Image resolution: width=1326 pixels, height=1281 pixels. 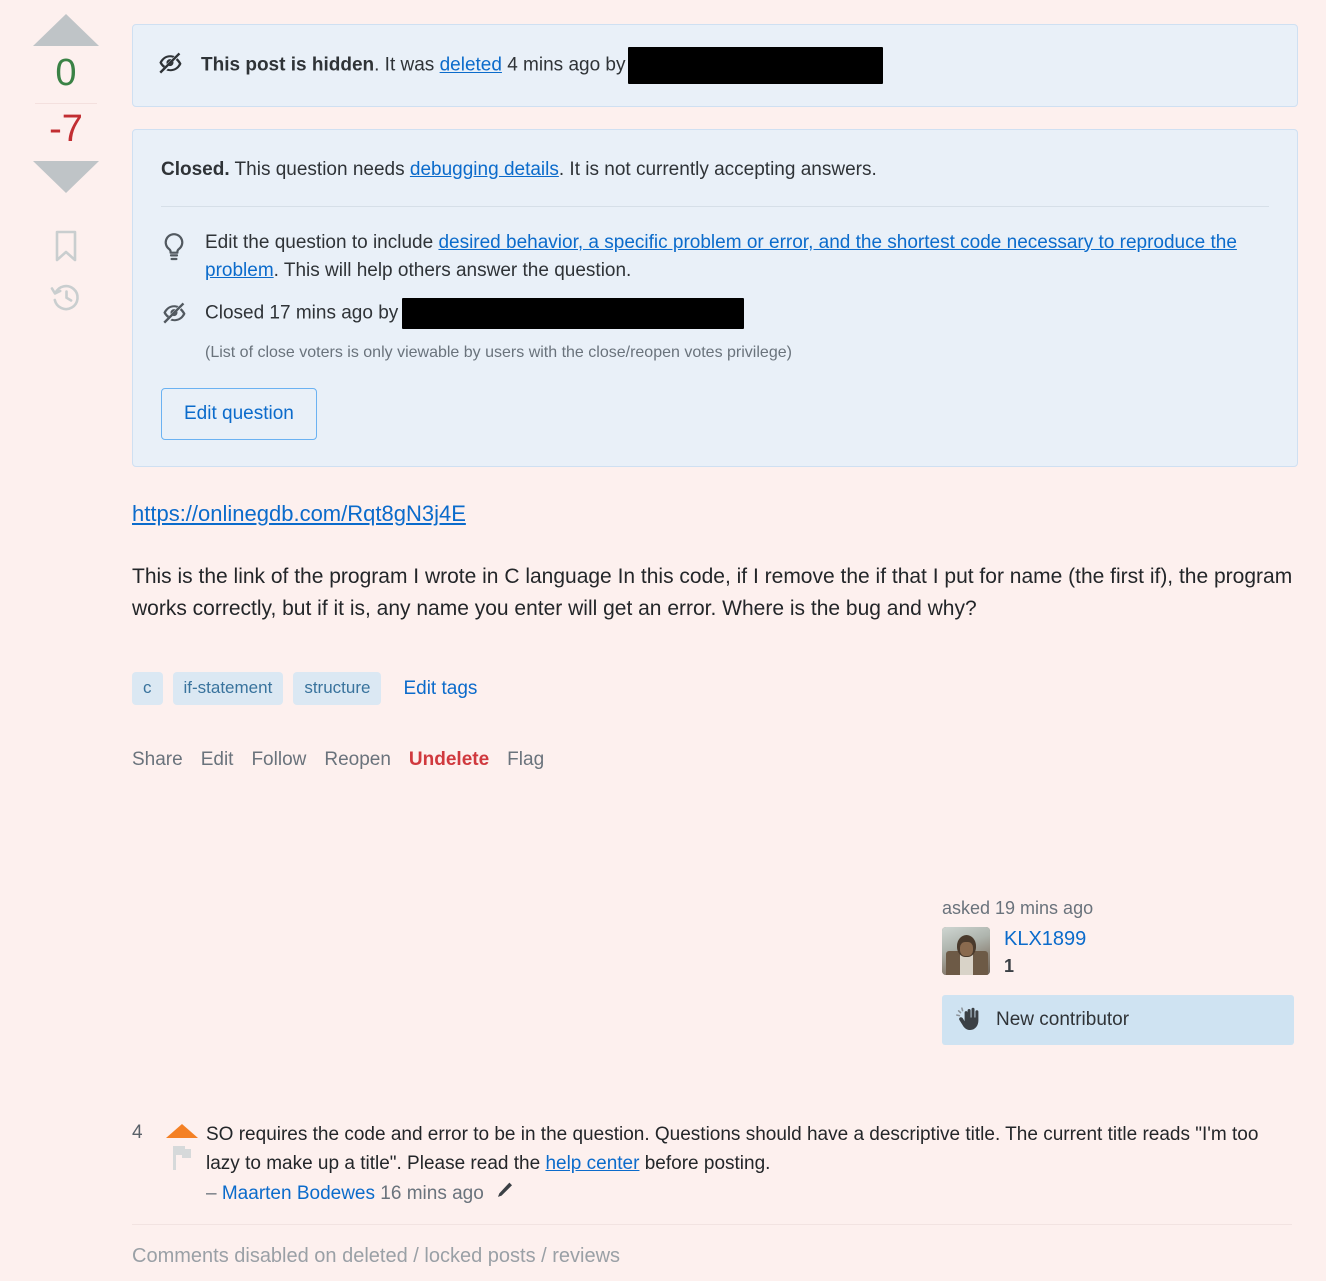 What do you see at coordinates (357, 760) in the screenshot?
I see `reopen-link: Reopen` at bounding box center [357, 760].